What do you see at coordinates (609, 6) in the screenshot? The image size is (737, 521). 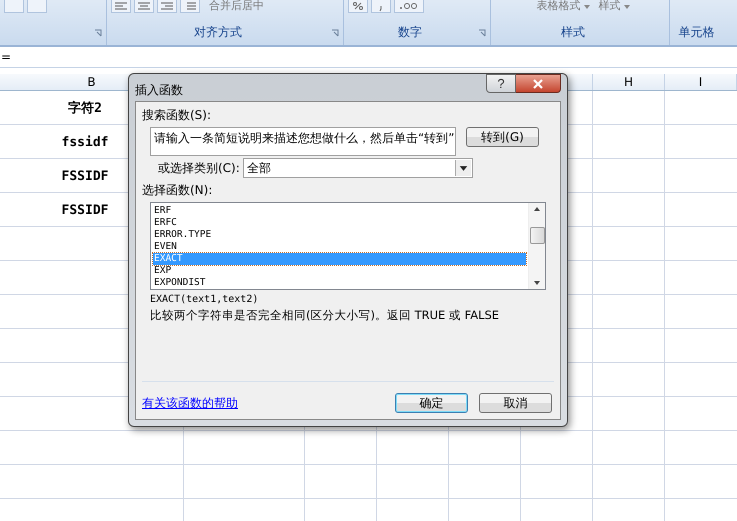 I see `cell-style-button: 样式` at bounding box center [609, 6].